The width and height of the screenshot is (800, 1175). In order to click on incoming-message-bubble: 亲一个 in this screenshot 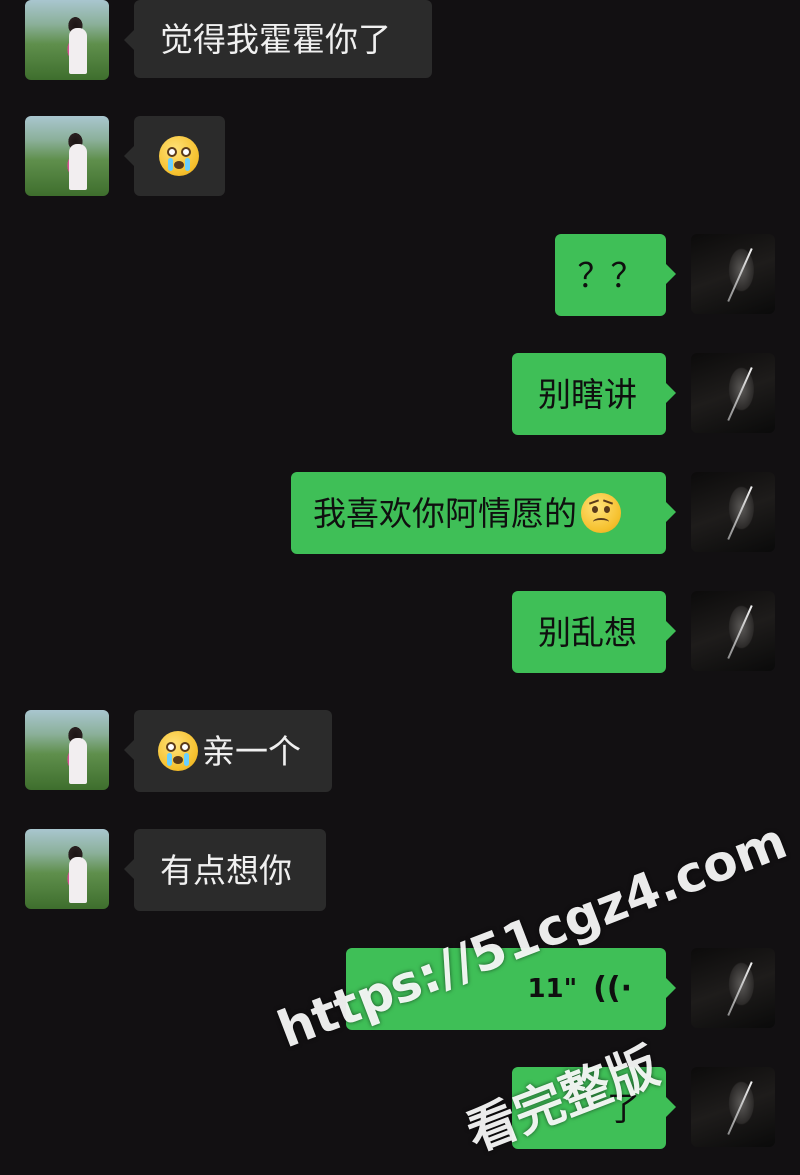, I will do `click(228, 751)`.